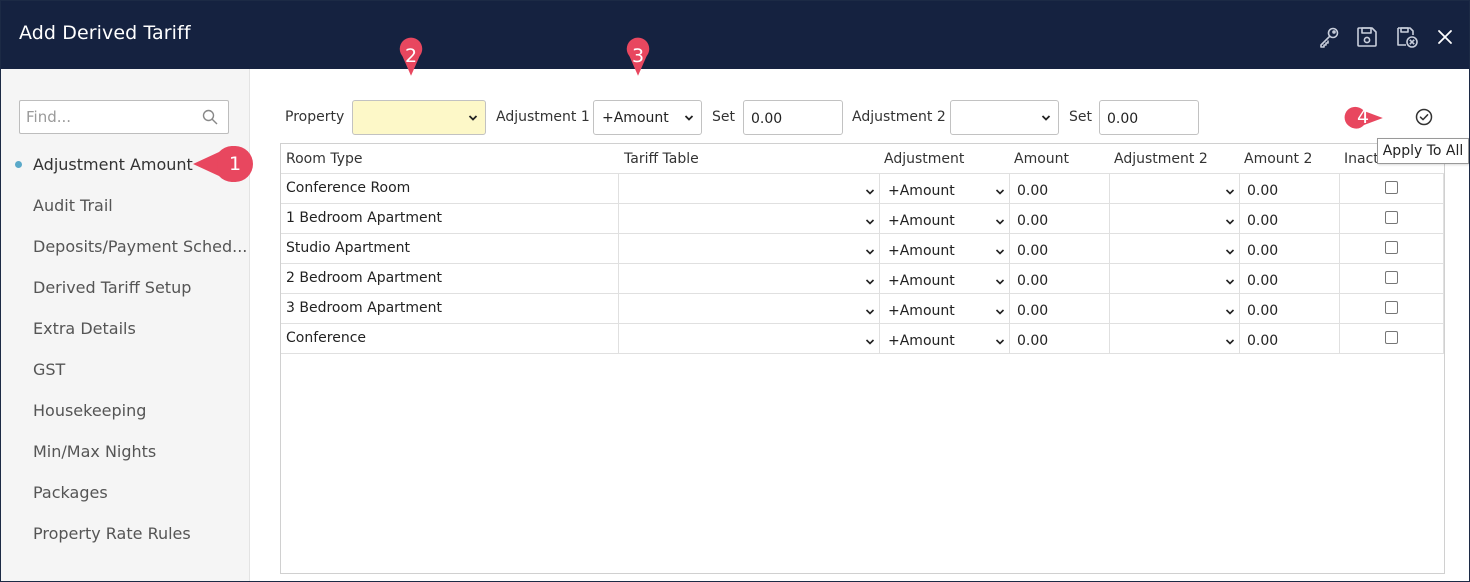 Image resolution: width=1470 pixels, height=582 pixels. What do you see at coordinates (1123, 119) in the screenshot?
I see `set2-value: 0.00` at bounding box center [1123, 119].